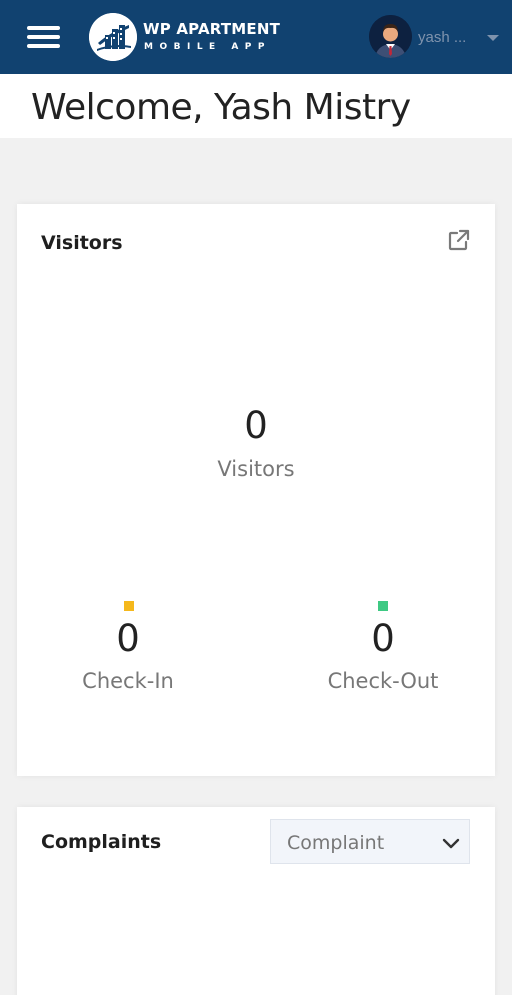 The height and width of the screenshot is (995, 512). Describe the element at coordinates (459, 240) in the screenshot. I see `external-link-icon` at that location.